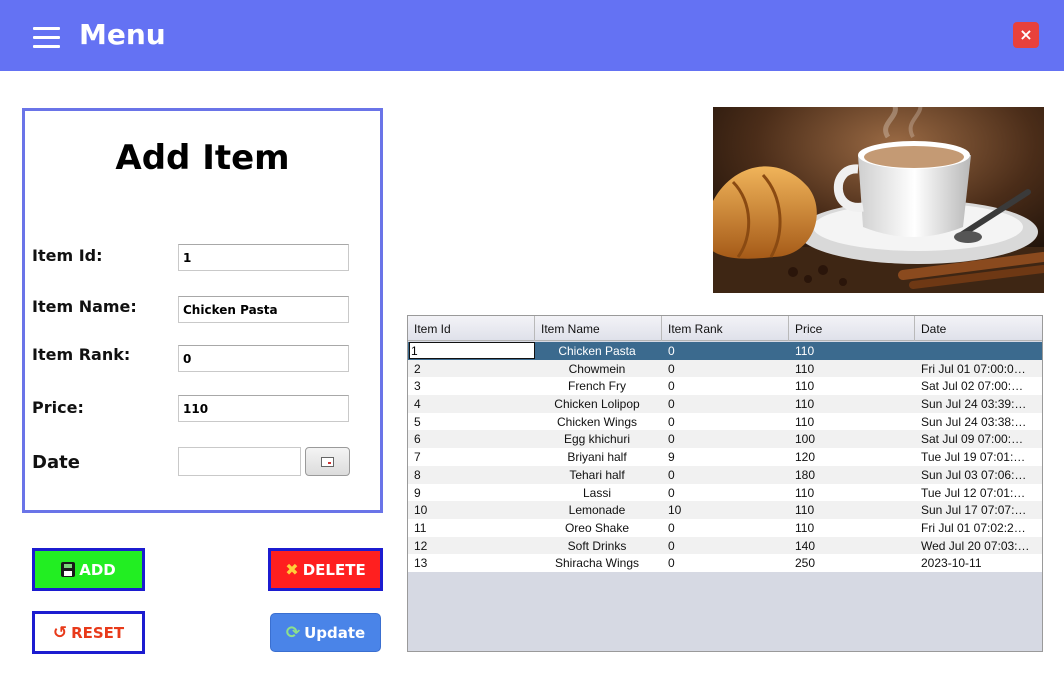 The image size is (1064, 682). Describe the element at coordinates (597, 545) in the screenshot. I see `cell-item-name: Soft Drinks` at that location.